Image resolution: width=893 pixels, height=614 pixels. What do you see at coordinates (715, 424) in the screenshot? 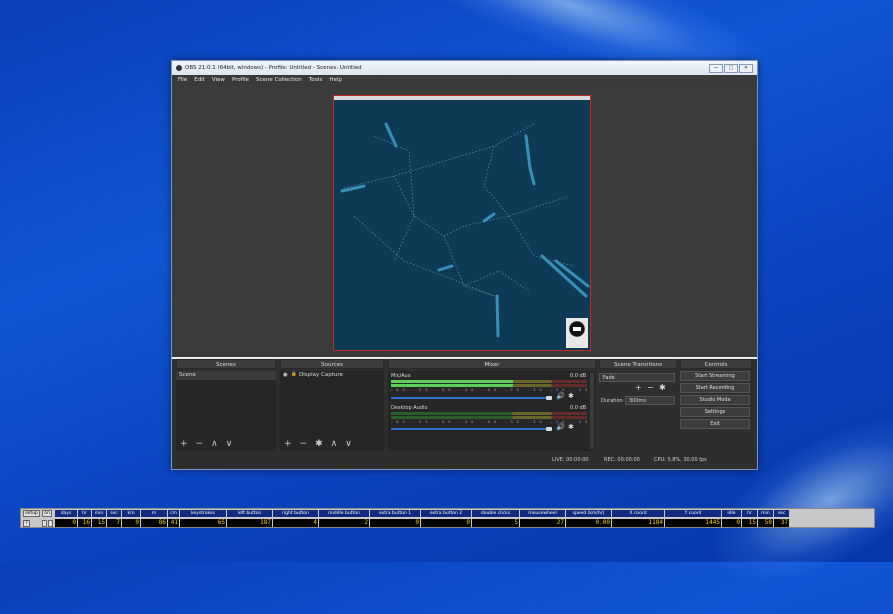
I see `exit-button: Exit` at bounding box center [715, 424].